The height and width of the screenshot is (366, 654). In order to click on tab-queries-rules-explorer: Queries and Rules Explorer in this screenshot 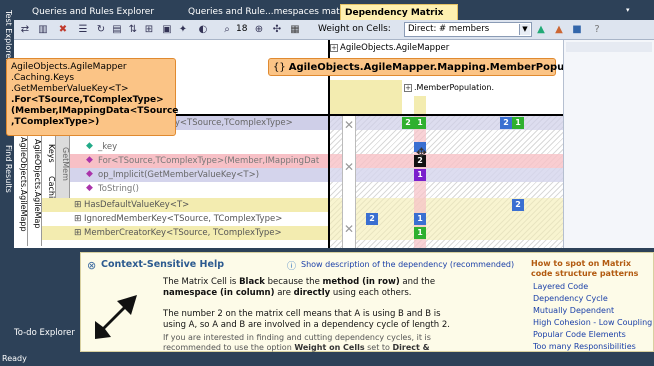, I will do `click(89, 12)`.